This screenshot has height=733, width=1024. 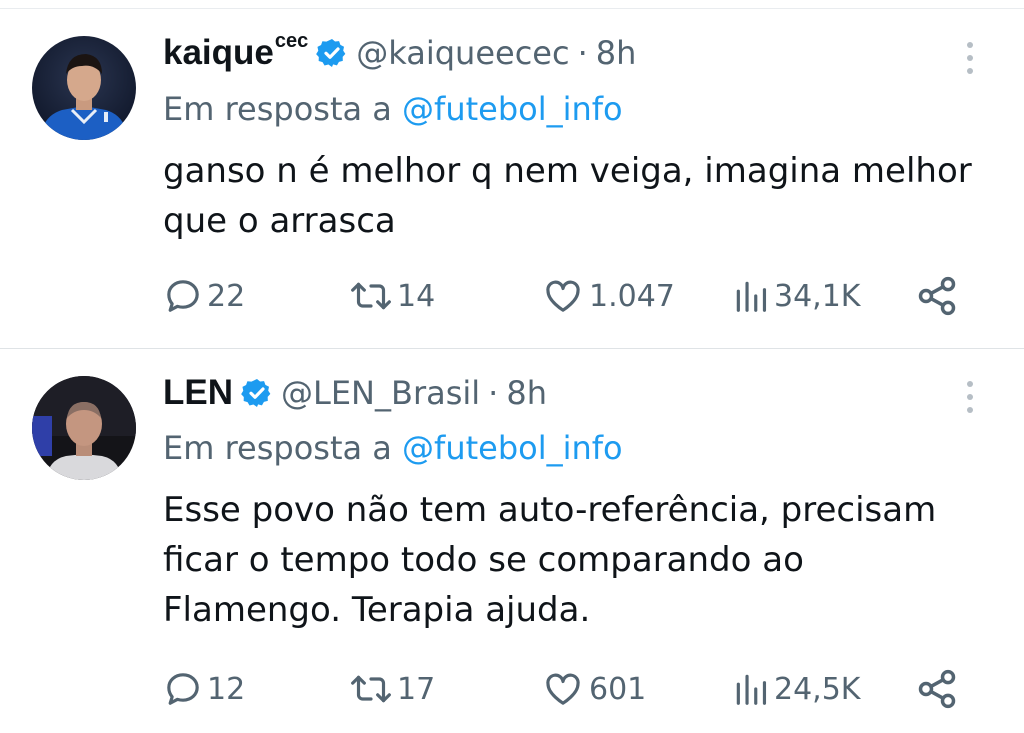 I want to click on views-button: 34,1K, so click(x=796, y=296).